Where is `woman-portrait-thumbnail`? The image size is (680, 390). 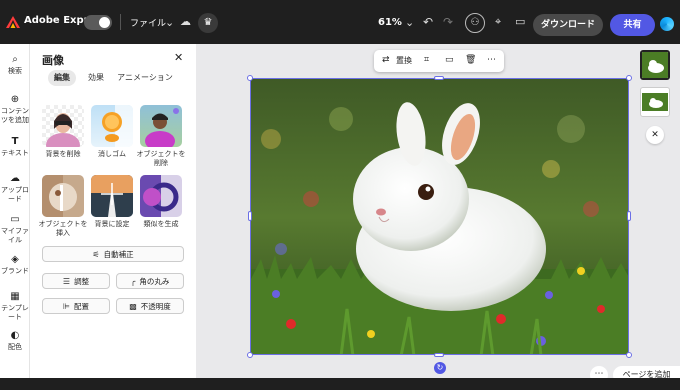
woman-portrait-thumbnail is located at coordinates (63, 130).